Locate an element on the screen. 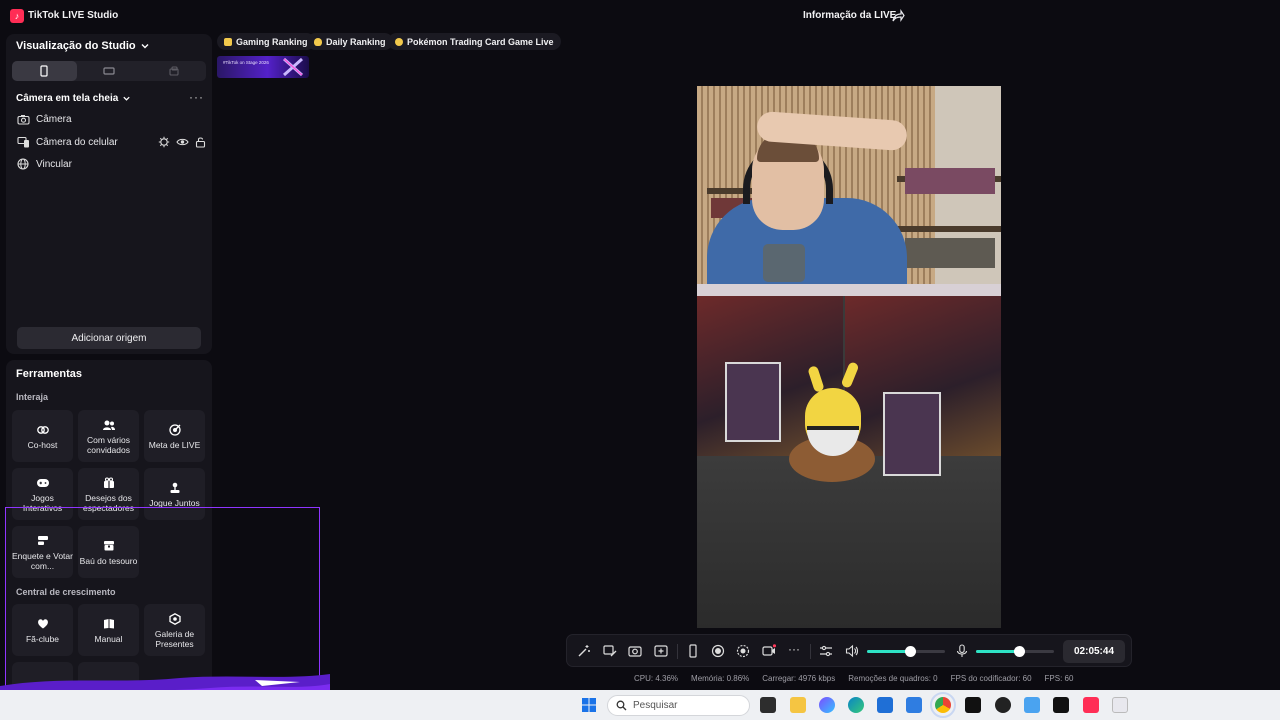  layout-edit-icon is located at coordinates (610, 651).